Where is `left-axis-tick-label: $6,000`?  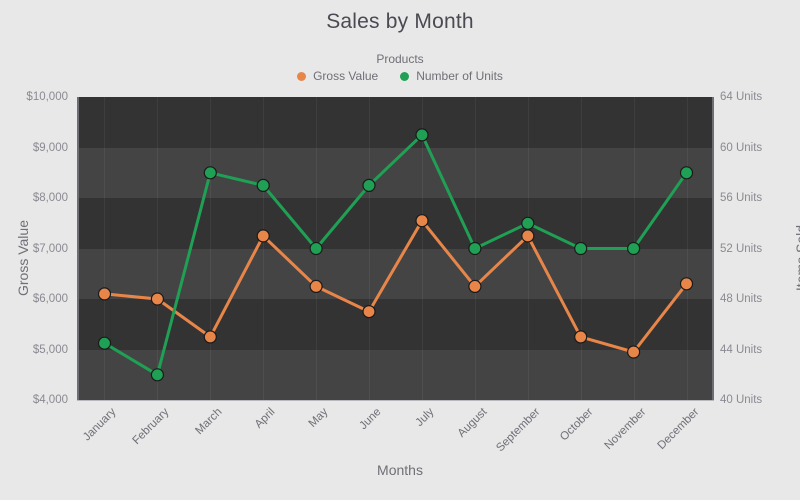 left-axis-tick-label: $6,000 is located at coordinates (50, 299).